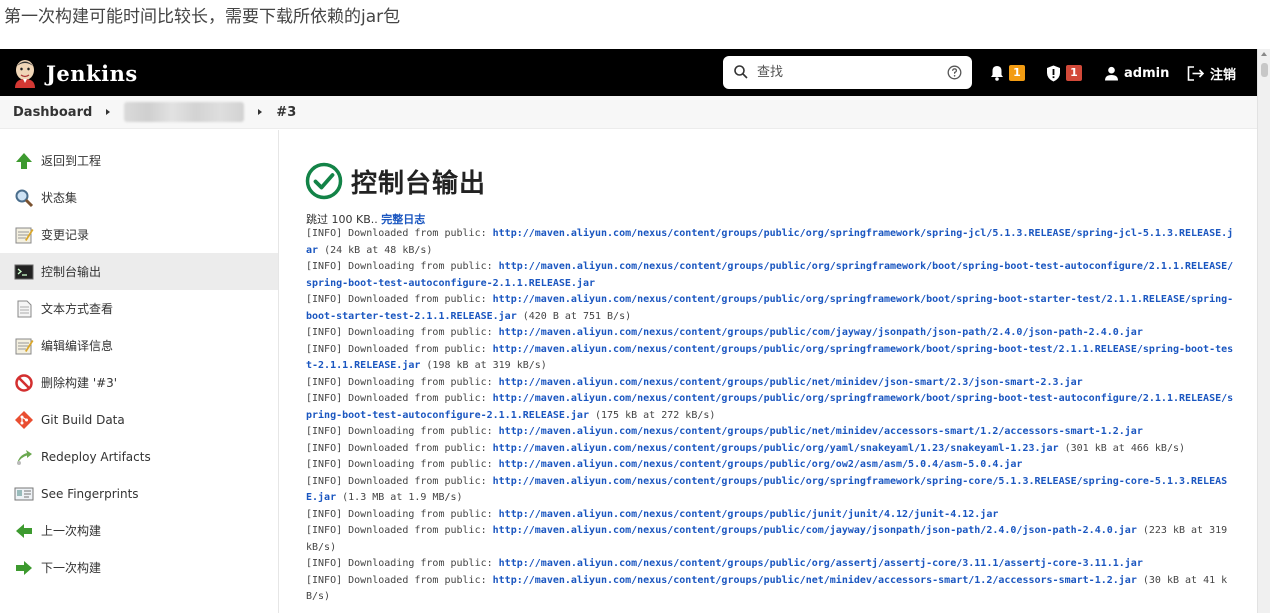  What do you see at coordinates (344, 219) in the screenshot?
I see `skip-text: 跳过 100 KB..` at bounding box center [344, 219].